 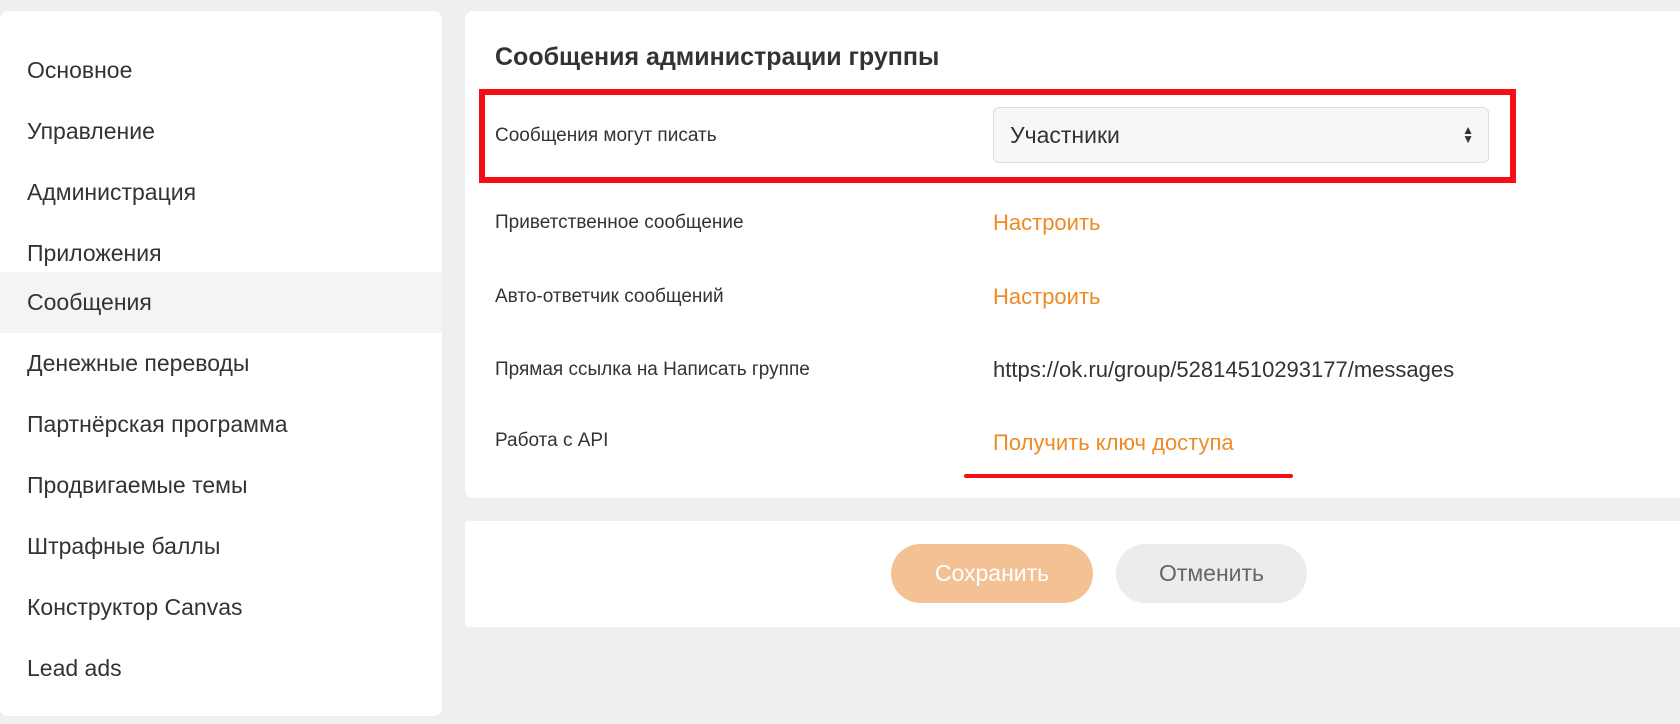 I want to click on welcome-message-configure-link: Настроить, so click(x=1047, y=223).